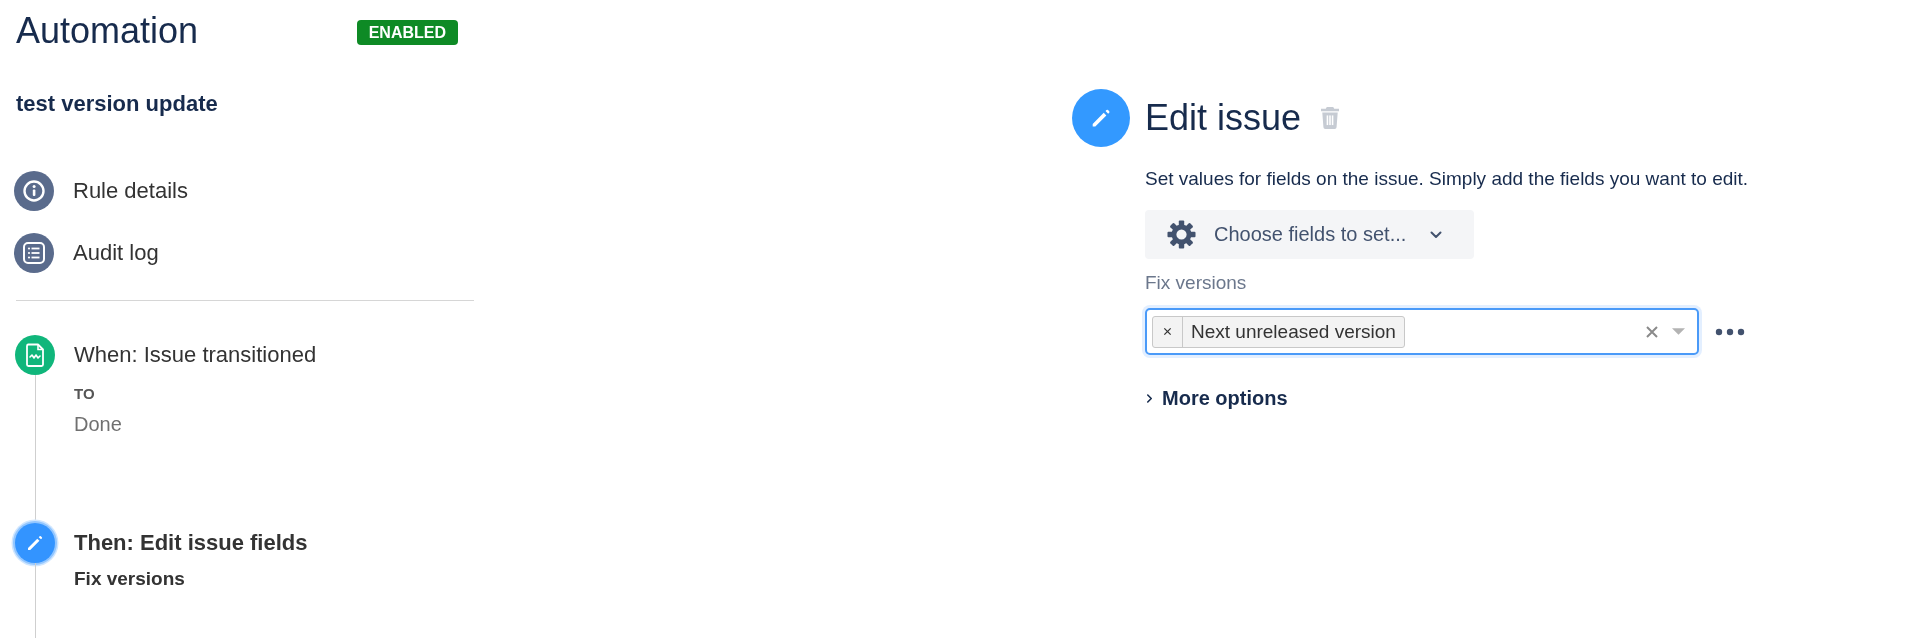  Describe the element at coordinates (1447, 179) in the screenshot. I see `editor-description: Set values for fields on the issue. Simply add the fields you want to edit.` at that location.